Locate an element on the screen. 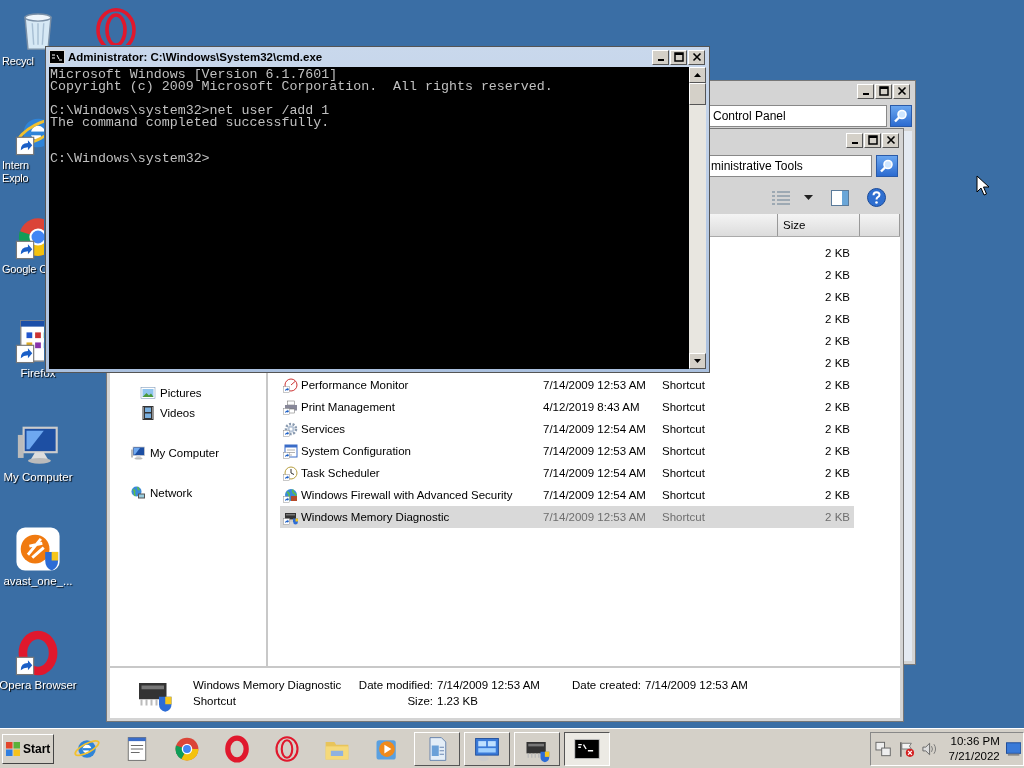 Image resolution: width=1024 pixels, height=768 pixels. address-bar: Control Panel is located at coordinates (798, 116).